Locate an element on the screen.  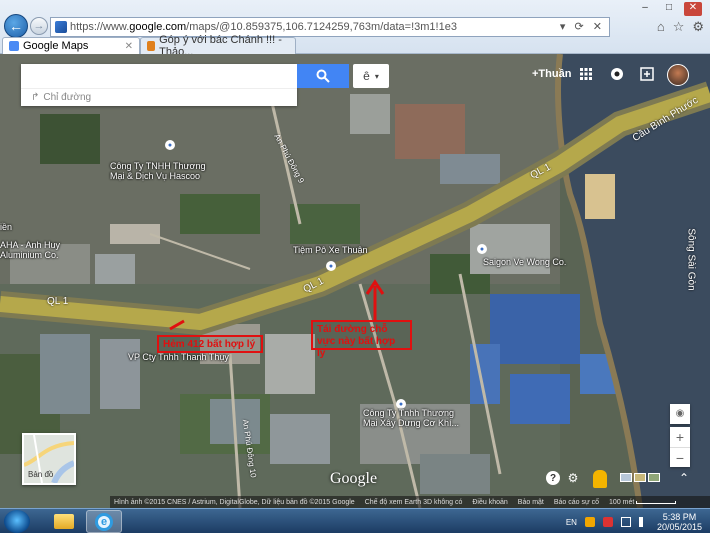
folder-icon is located at coordinates (64, 521).